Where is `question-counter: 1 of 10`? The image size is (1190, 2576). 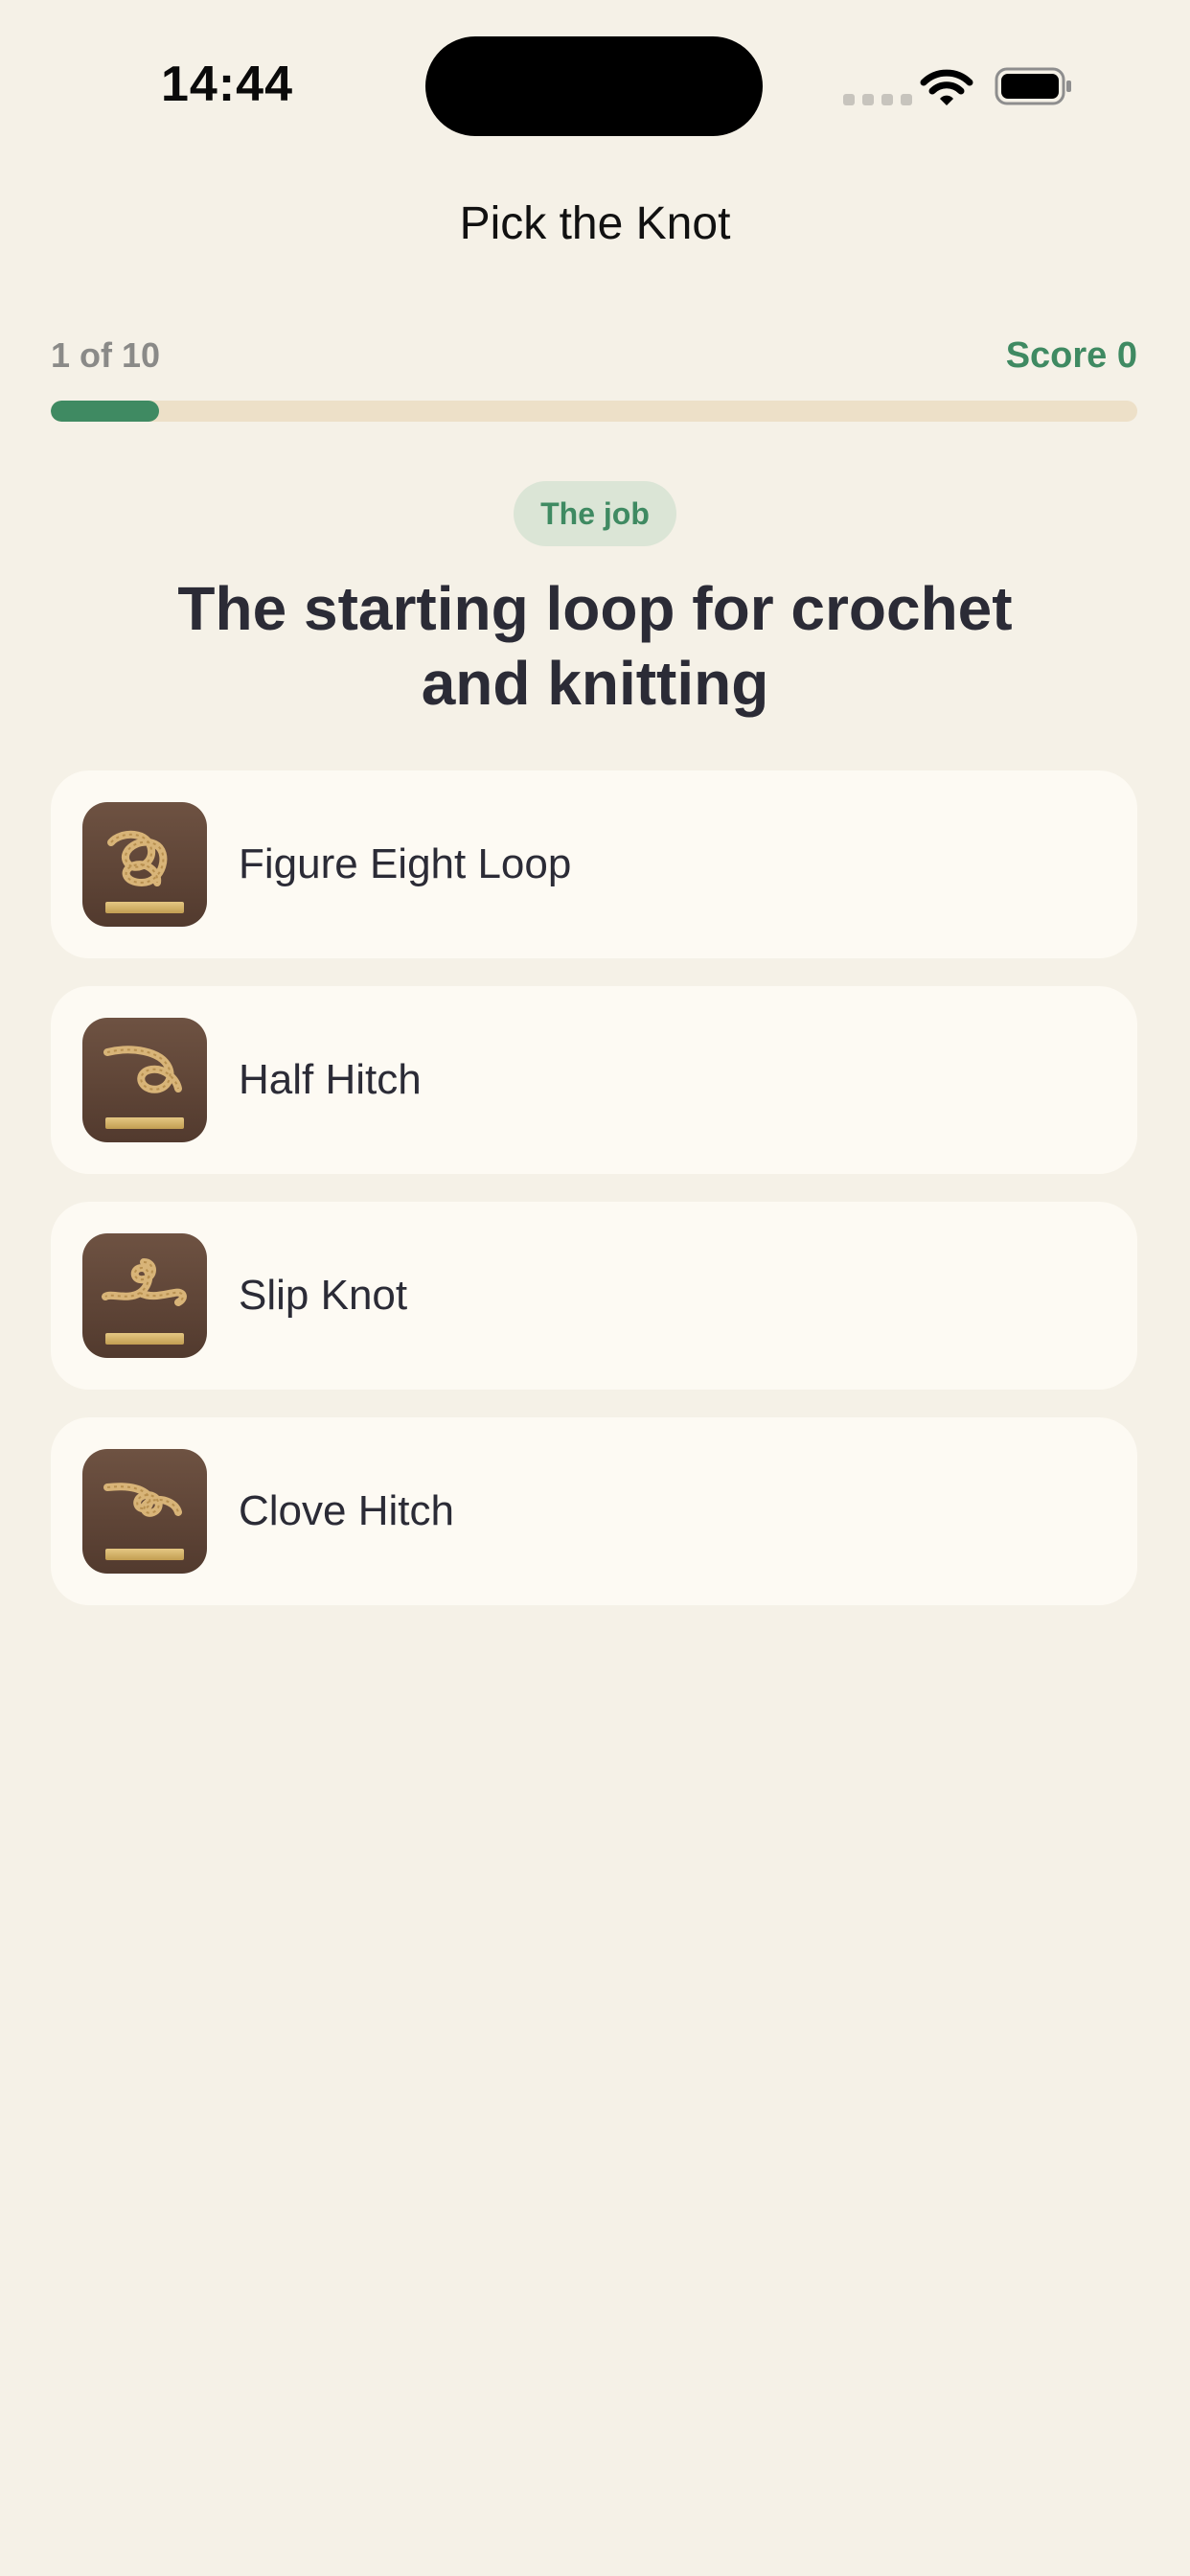 question-counter: 1 of 10 is located at coordinates (106, 355).